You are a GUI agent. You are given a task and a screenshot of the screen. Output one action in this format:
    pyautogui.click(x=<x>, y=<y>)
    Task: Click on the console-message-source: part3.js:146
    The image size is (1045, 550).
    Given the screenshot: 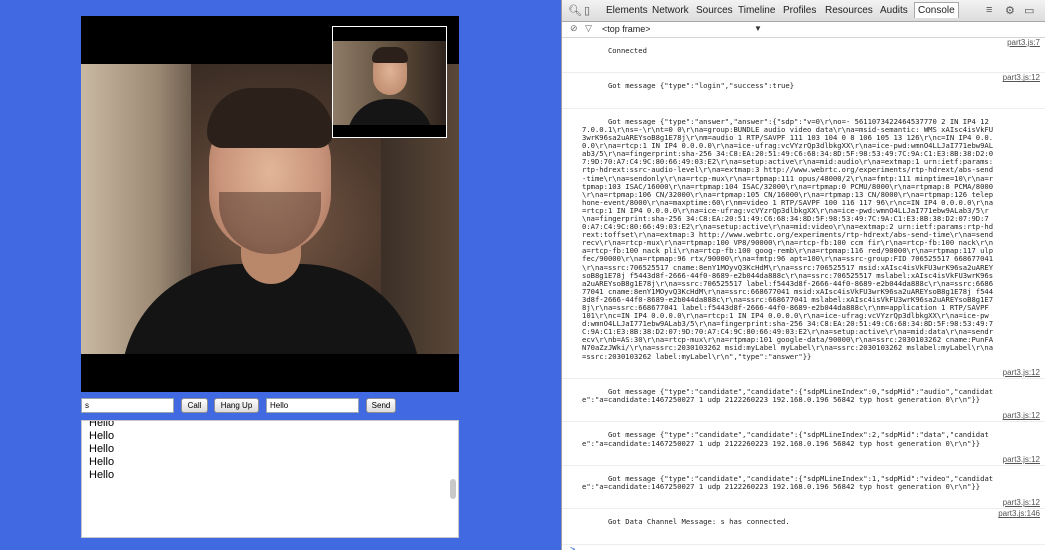 What is the action you would take?
    pyautogui.click(x=1019, y=514)
    